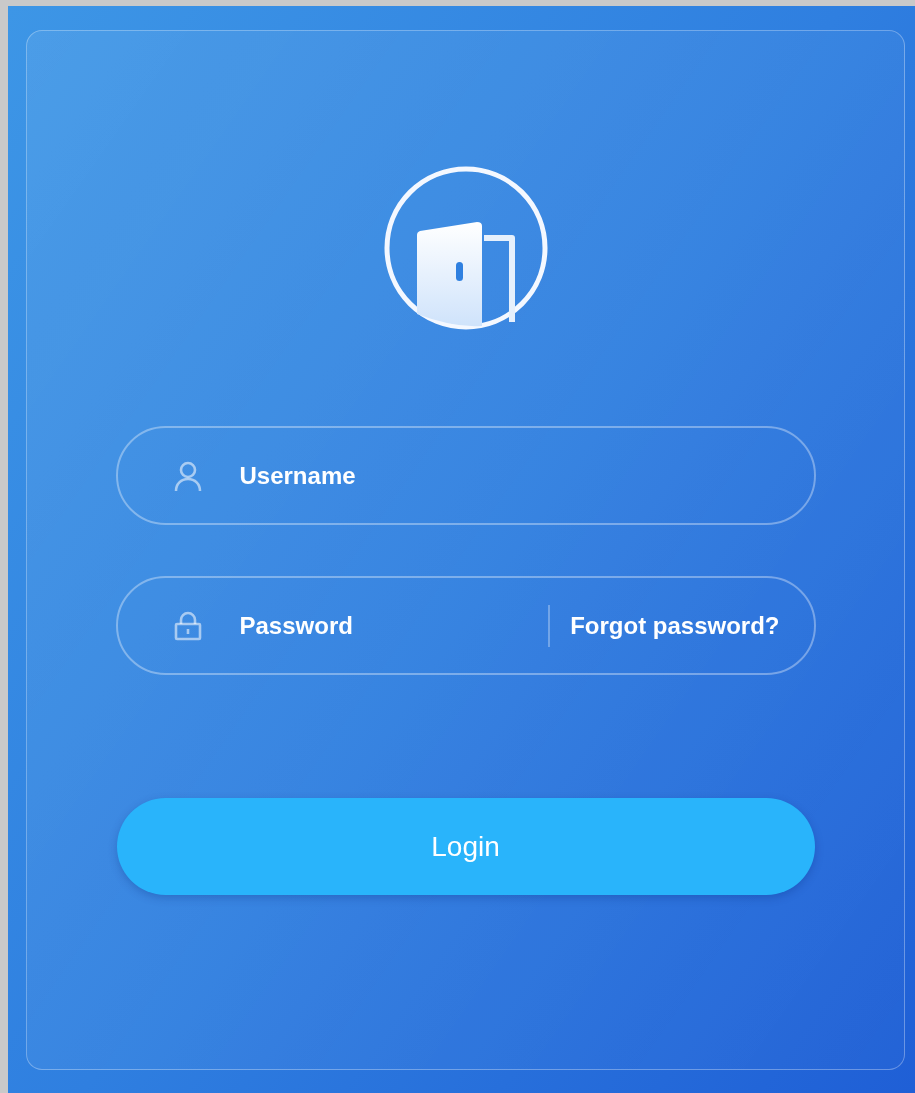  Describe the element at coordinates (675, 625) in the screenshot. I see `forgot-password-link: Forgot password?` at that location.